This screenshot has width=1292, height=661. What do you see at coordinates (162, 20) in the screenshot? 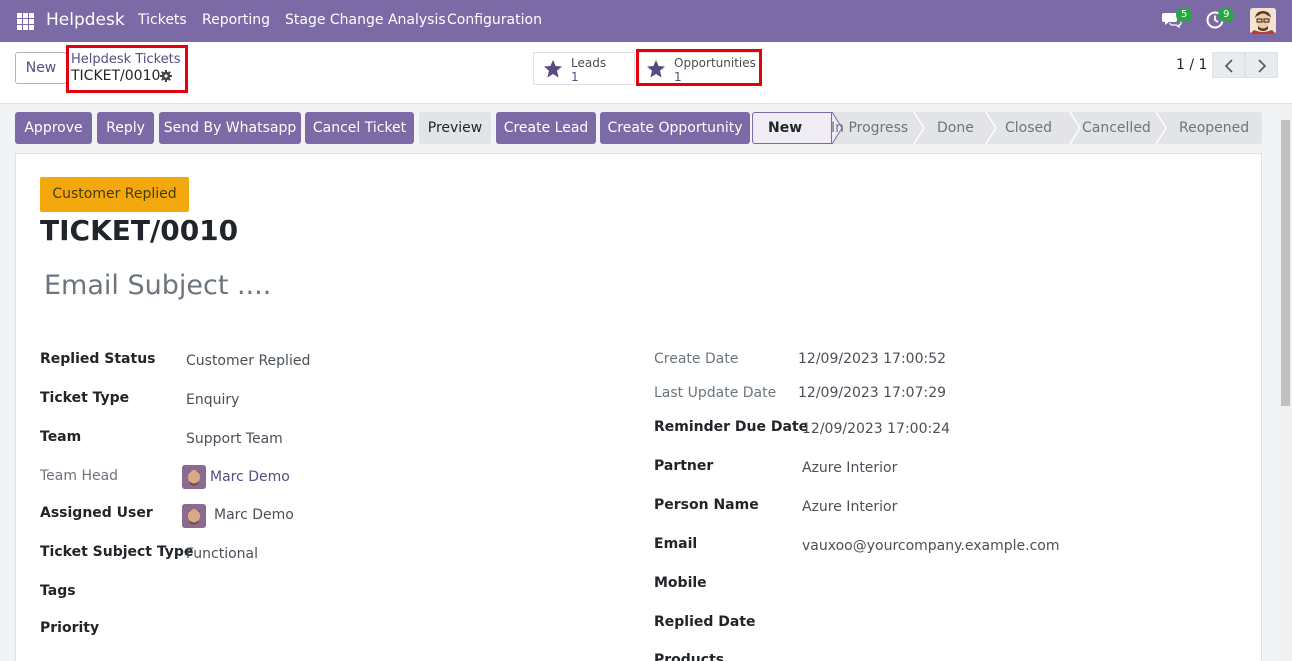
I see `menu-tickets: Tickets` at bounding box center [162, 20].